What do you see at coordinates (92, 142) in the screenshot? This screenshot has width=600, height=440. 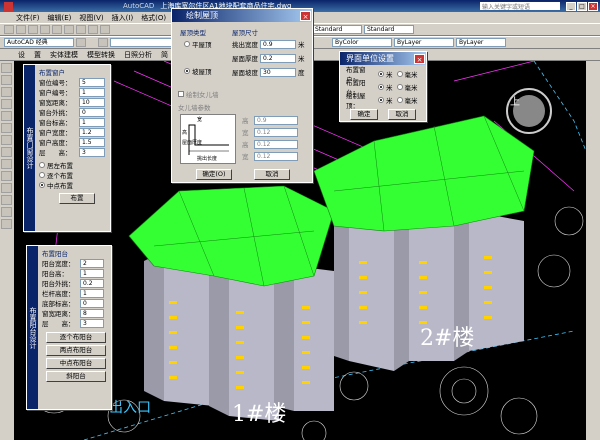 I see `window-height-input: 1.5` at bounding box center [92, 142].